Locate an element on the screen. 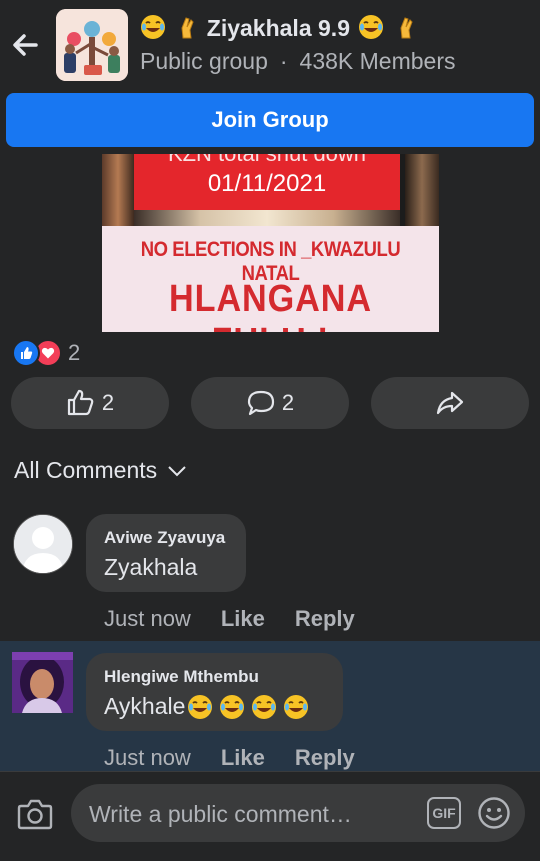  reactions-summary: 2 is located at coordinates (46, 353).